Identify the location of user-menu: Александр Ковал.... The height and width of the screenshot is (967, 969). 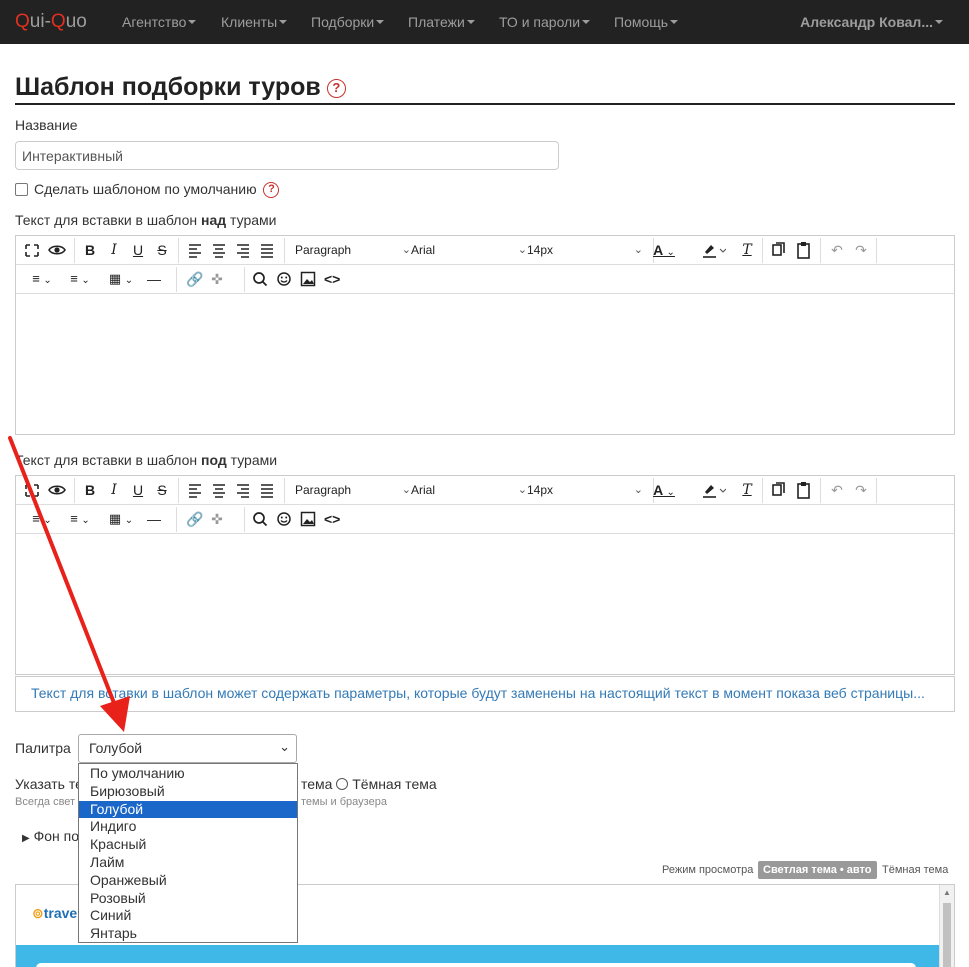
(871, 22).